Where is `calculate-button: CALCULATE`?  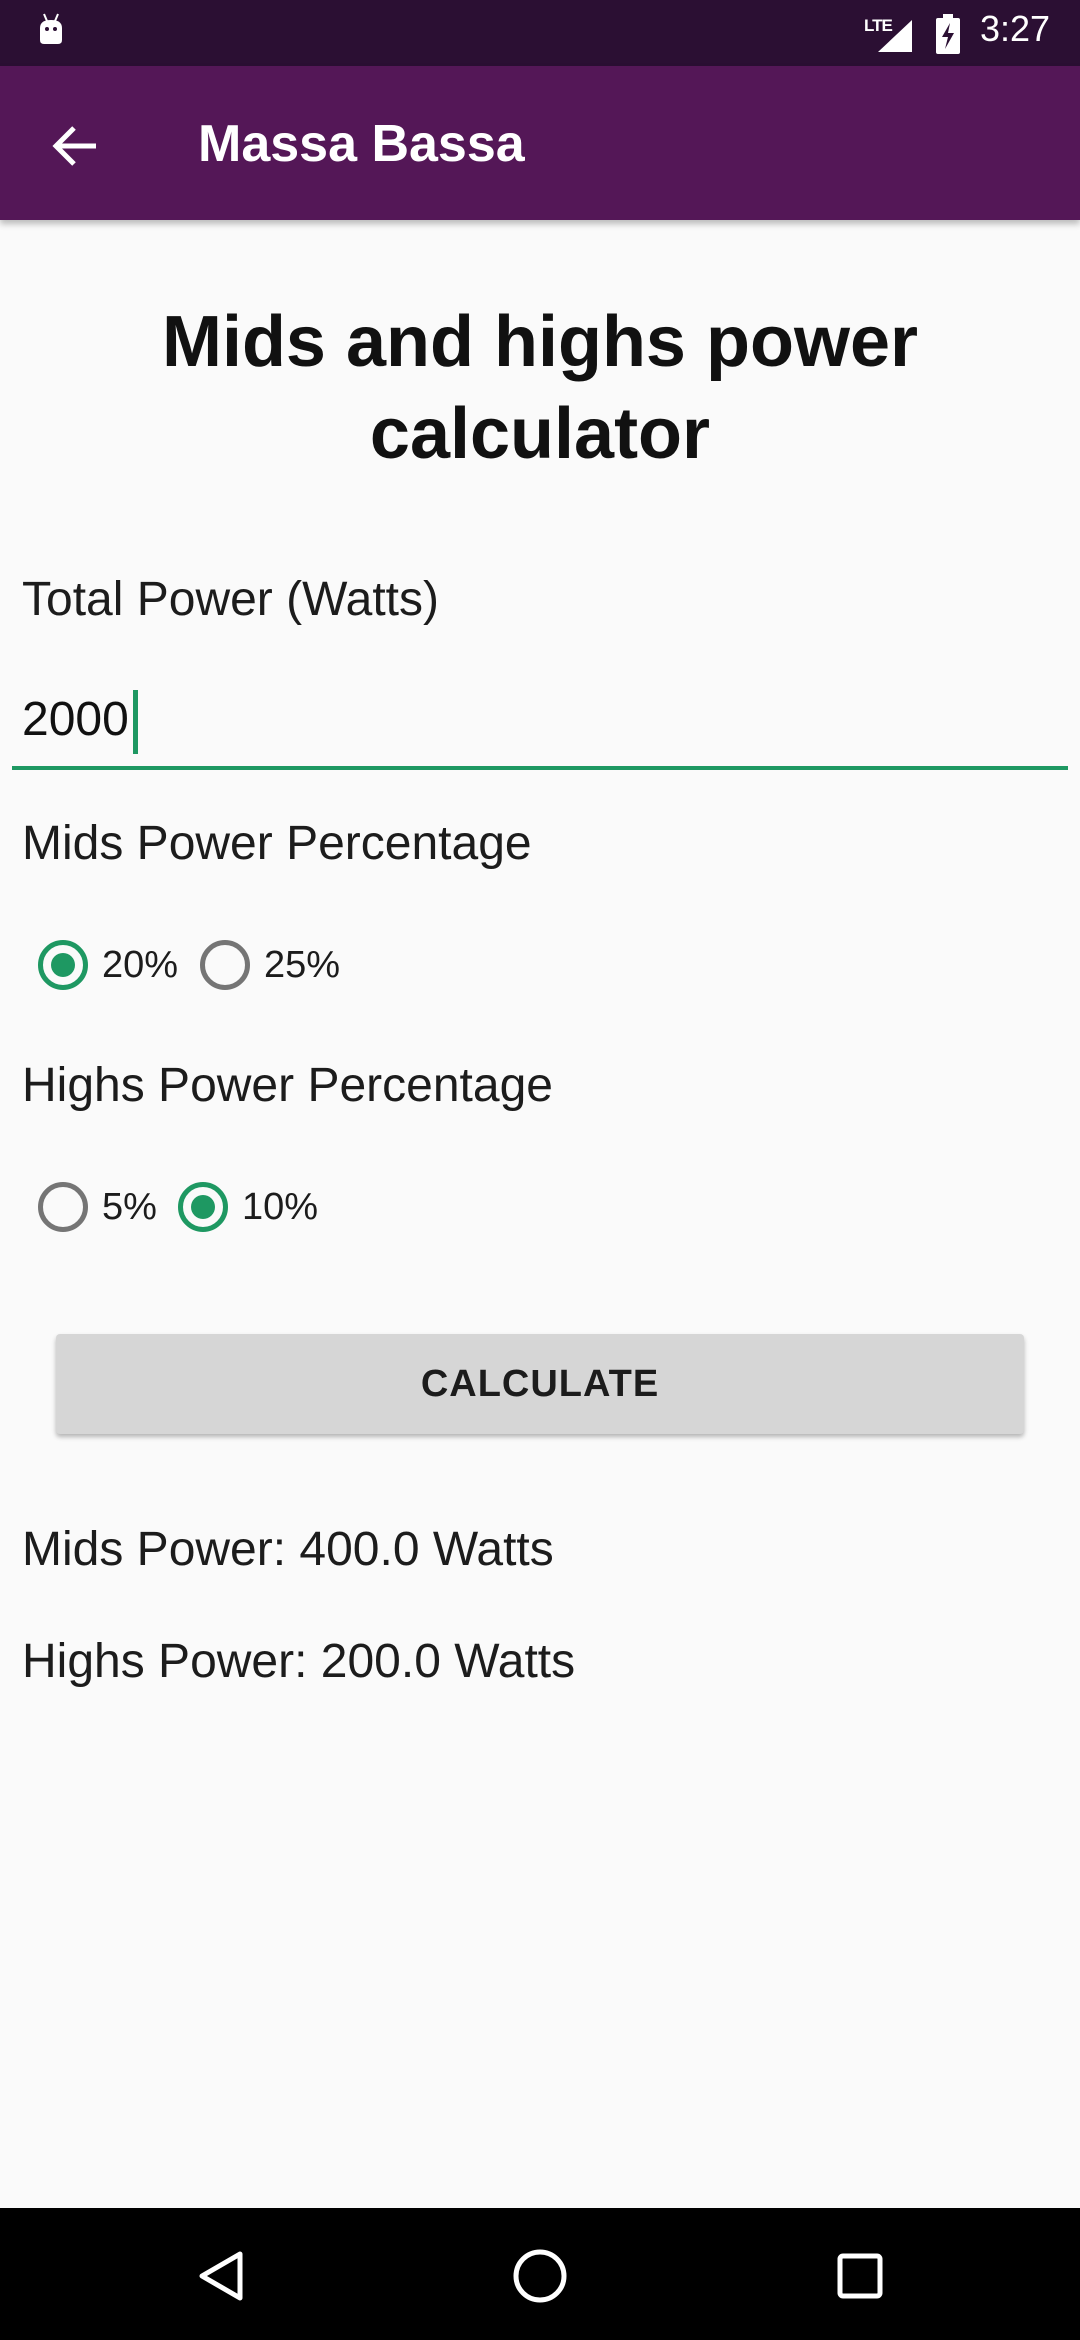
calculate-button: CALCULATE is located at coordinates (540, 1384).